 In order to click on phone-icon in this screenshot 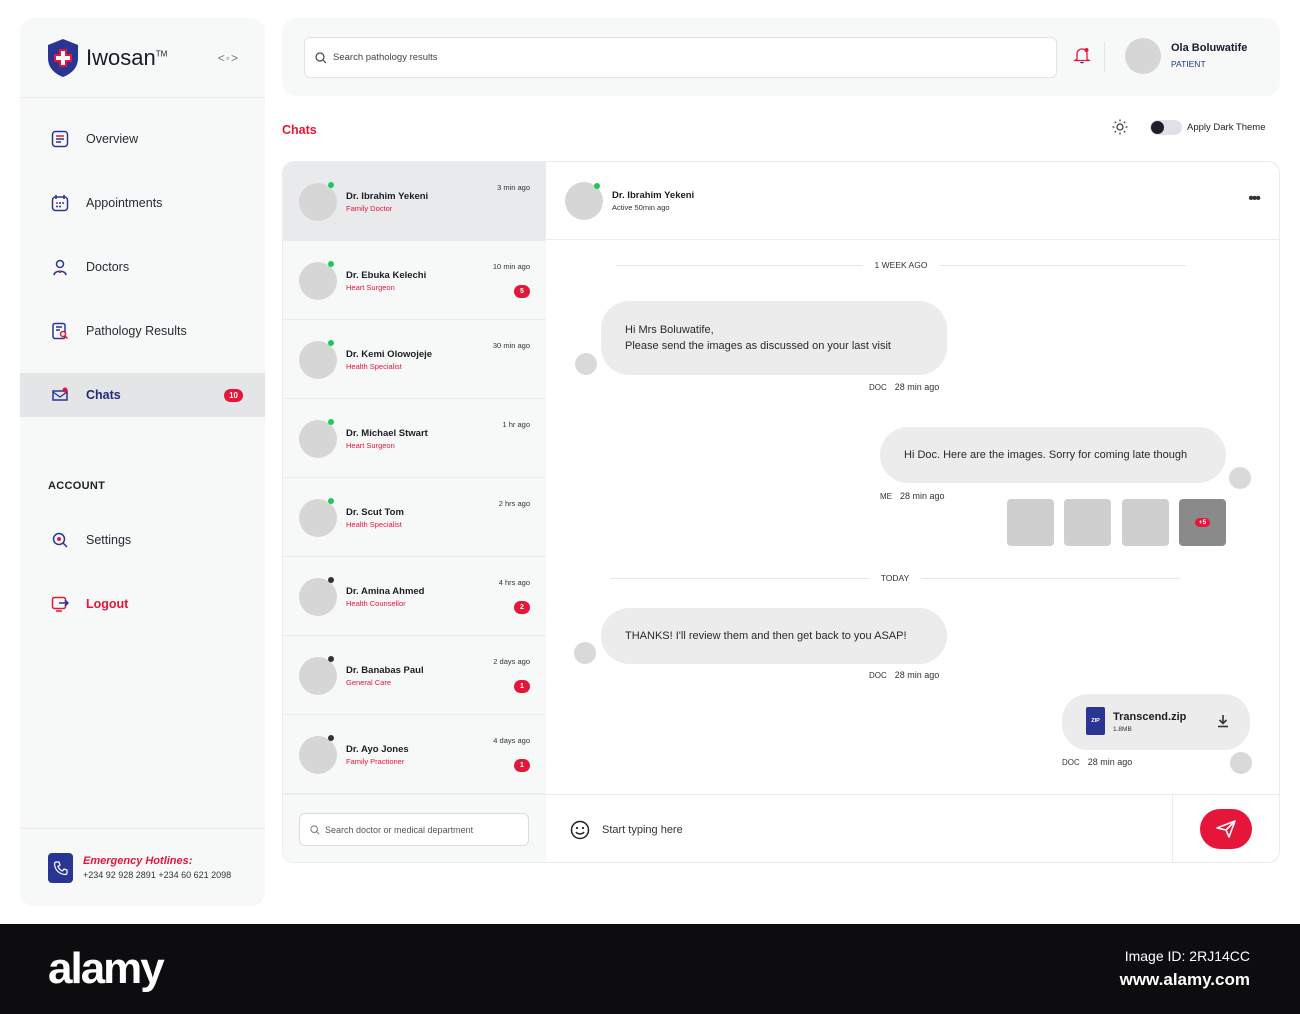, I will do `click(60, 867)`.